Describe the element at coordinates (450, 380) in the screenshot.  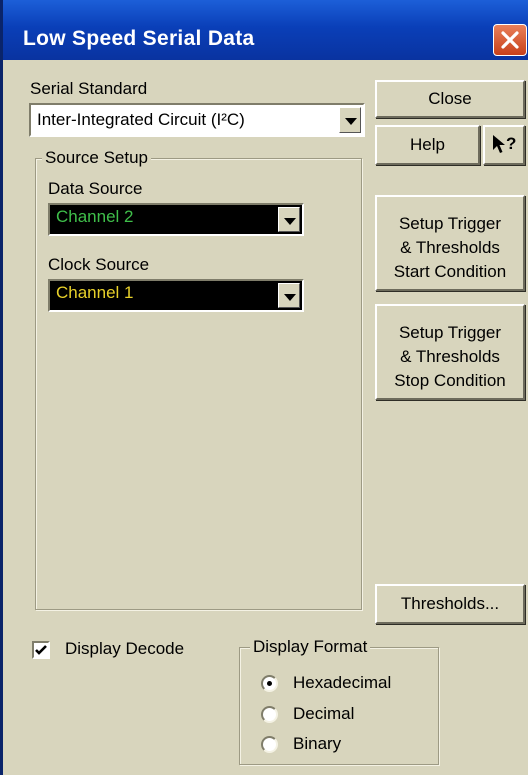
I see `setup-stop-line-3: Stop Condition` at that location.